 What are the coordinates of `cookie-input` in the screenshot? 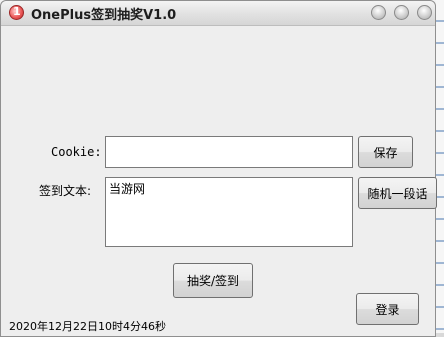 It's located at (229, 152).